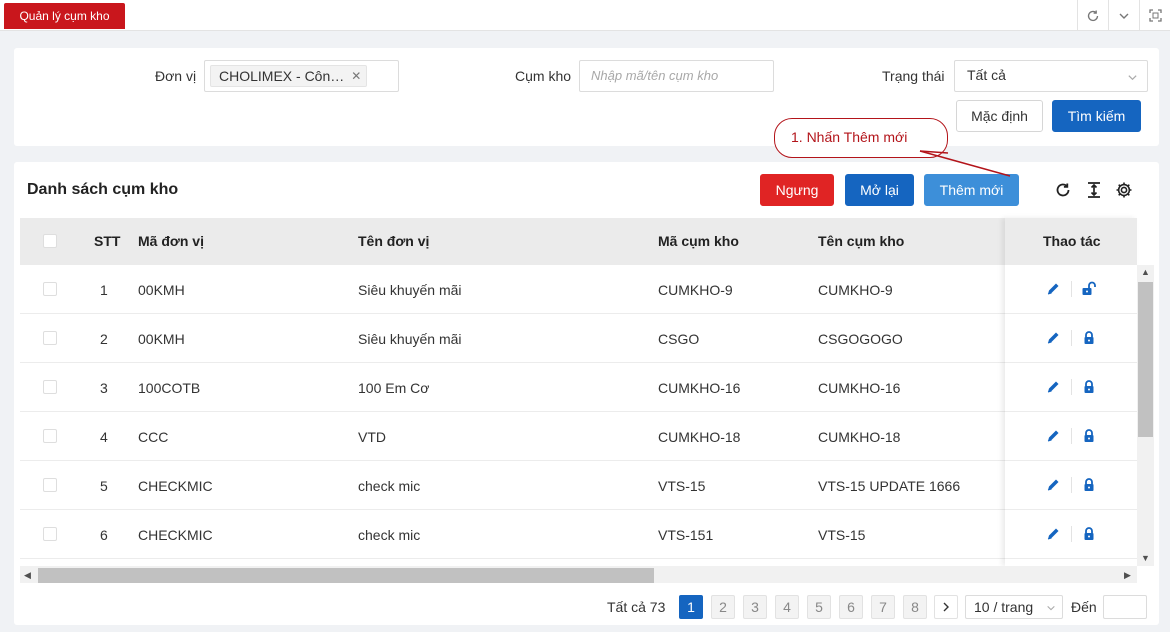  What do you see at coordinates (859, 388) in the screenshot?
I see `cell-cluster-name: CUMKHO-16` at bounding box center [859, 388].